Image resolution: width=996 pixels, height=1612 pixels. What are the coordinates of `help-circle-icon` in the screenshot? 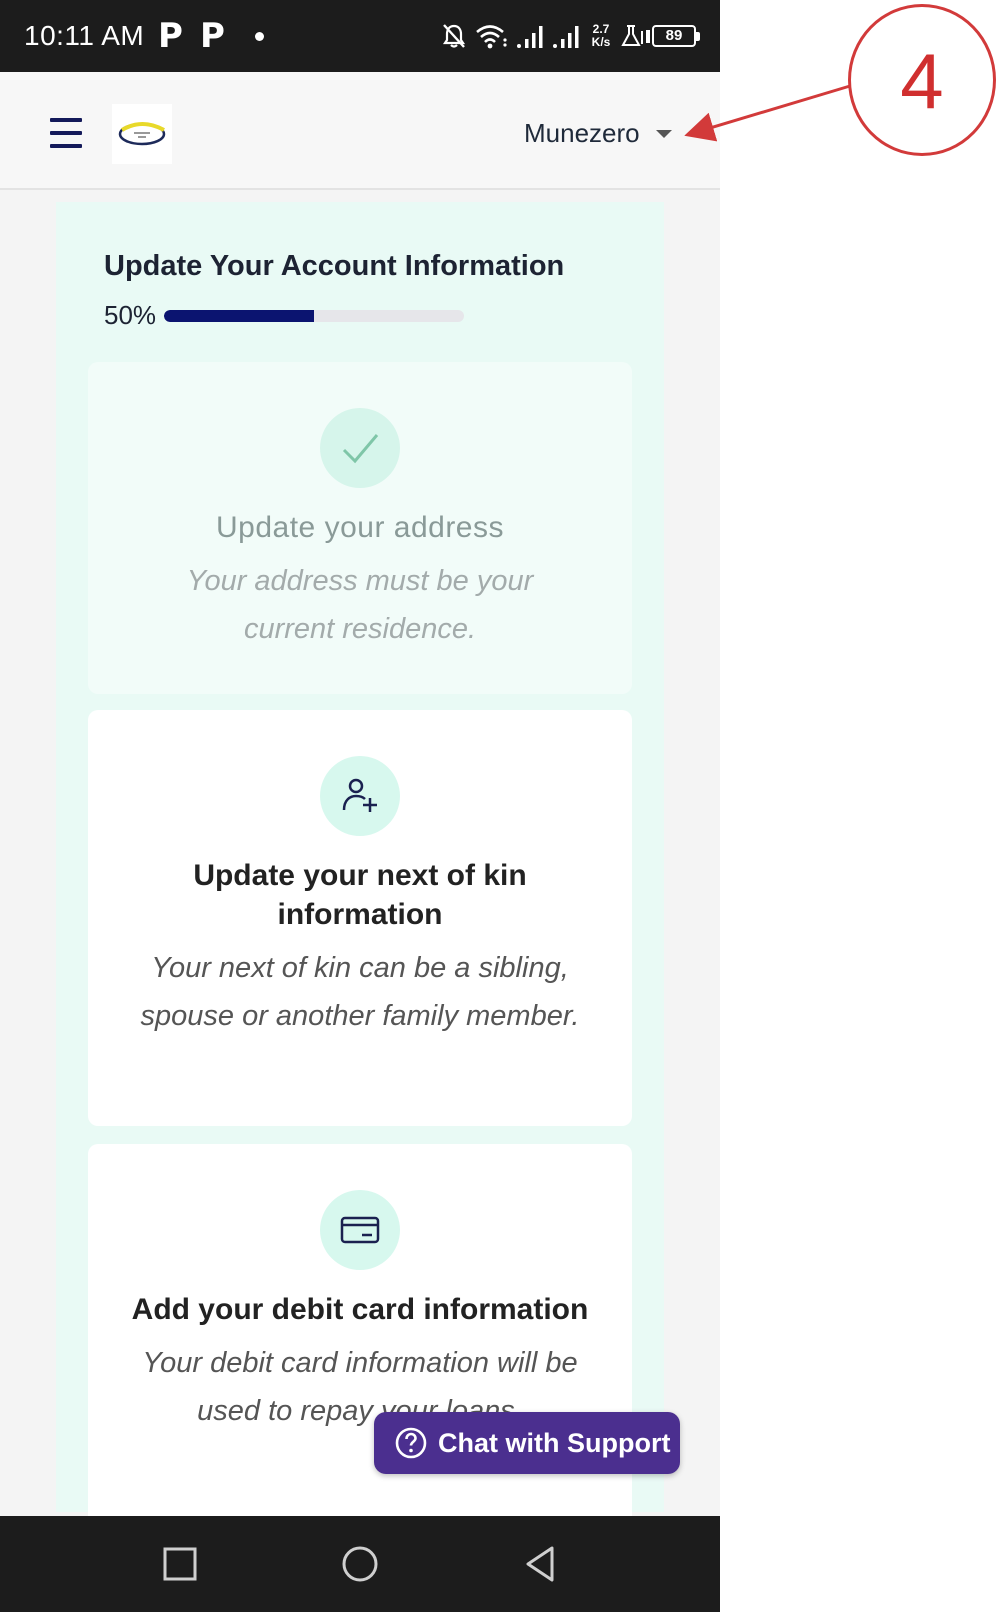 It's located at (411, 1443).